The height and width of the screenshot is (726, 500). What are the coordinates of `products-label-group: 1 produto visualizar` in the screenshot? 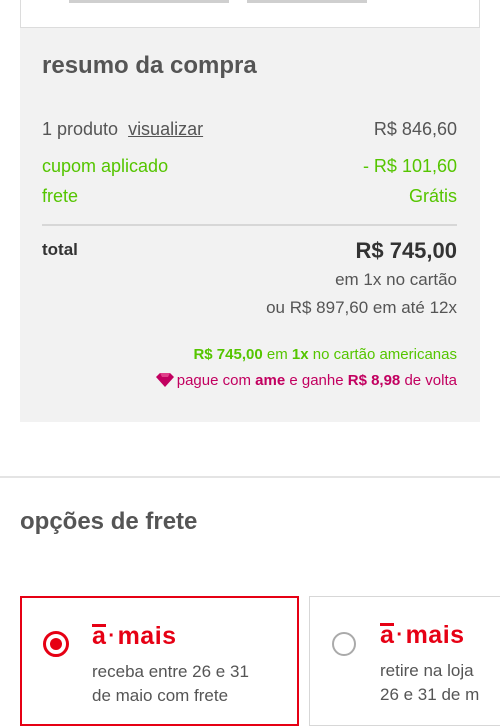 It's located at (122, 129).